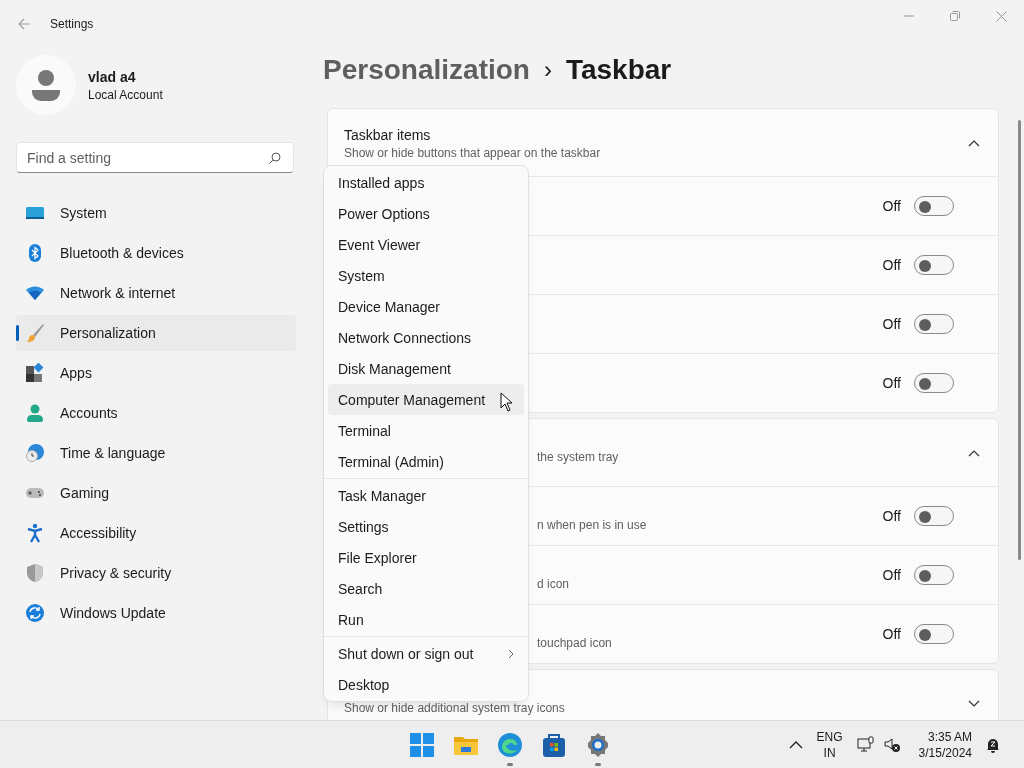 The width and height of the screenshot is (1024, 768). I want to click on paintbrush-icon, so click(35, 333).